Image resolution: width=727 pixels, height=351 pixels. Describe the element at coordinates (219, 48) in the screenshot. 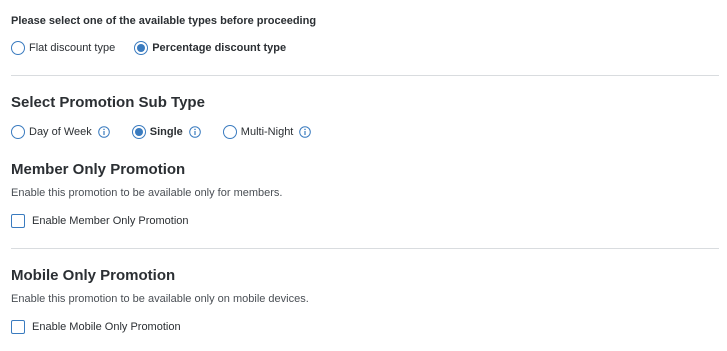

I see `percentage-discount-label: Percentage discount type` at that location.